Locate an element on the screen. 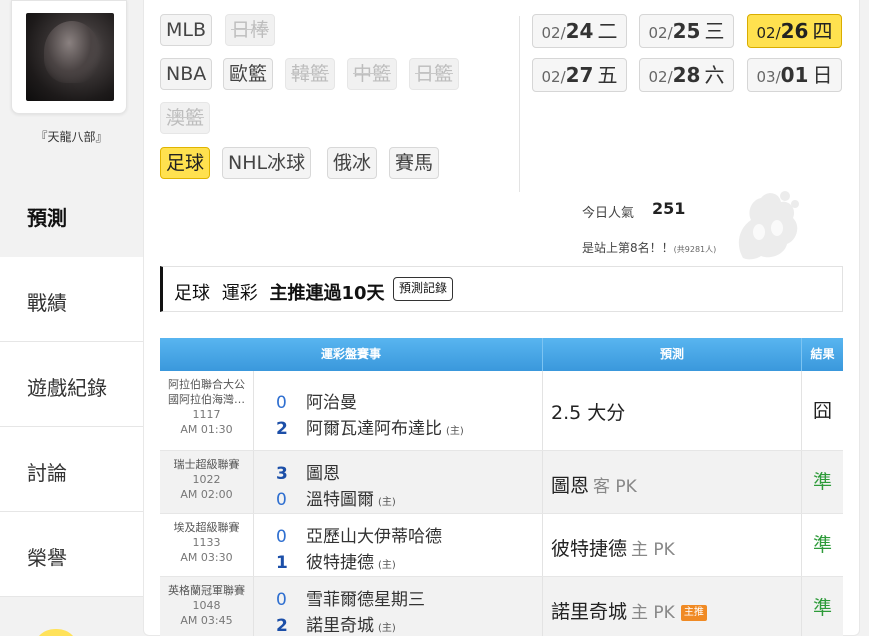  away-team: 3 圖恩 is located at coordinates (308, 474).